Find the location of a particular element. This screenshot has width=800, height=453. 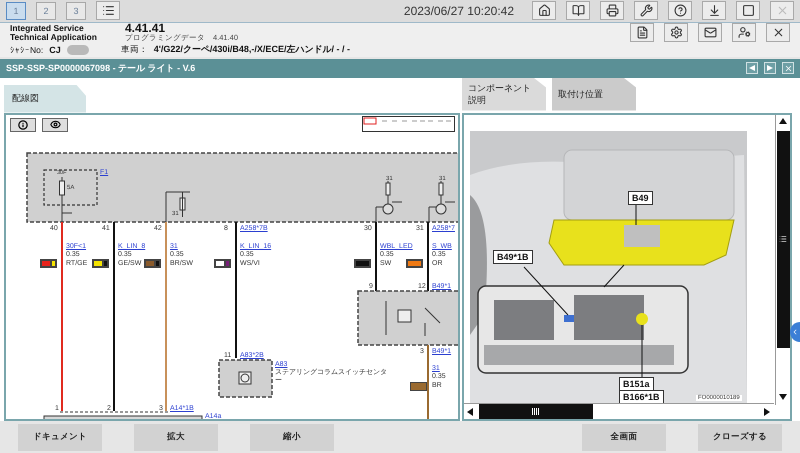

window-button is located at coordinates (748, 10).